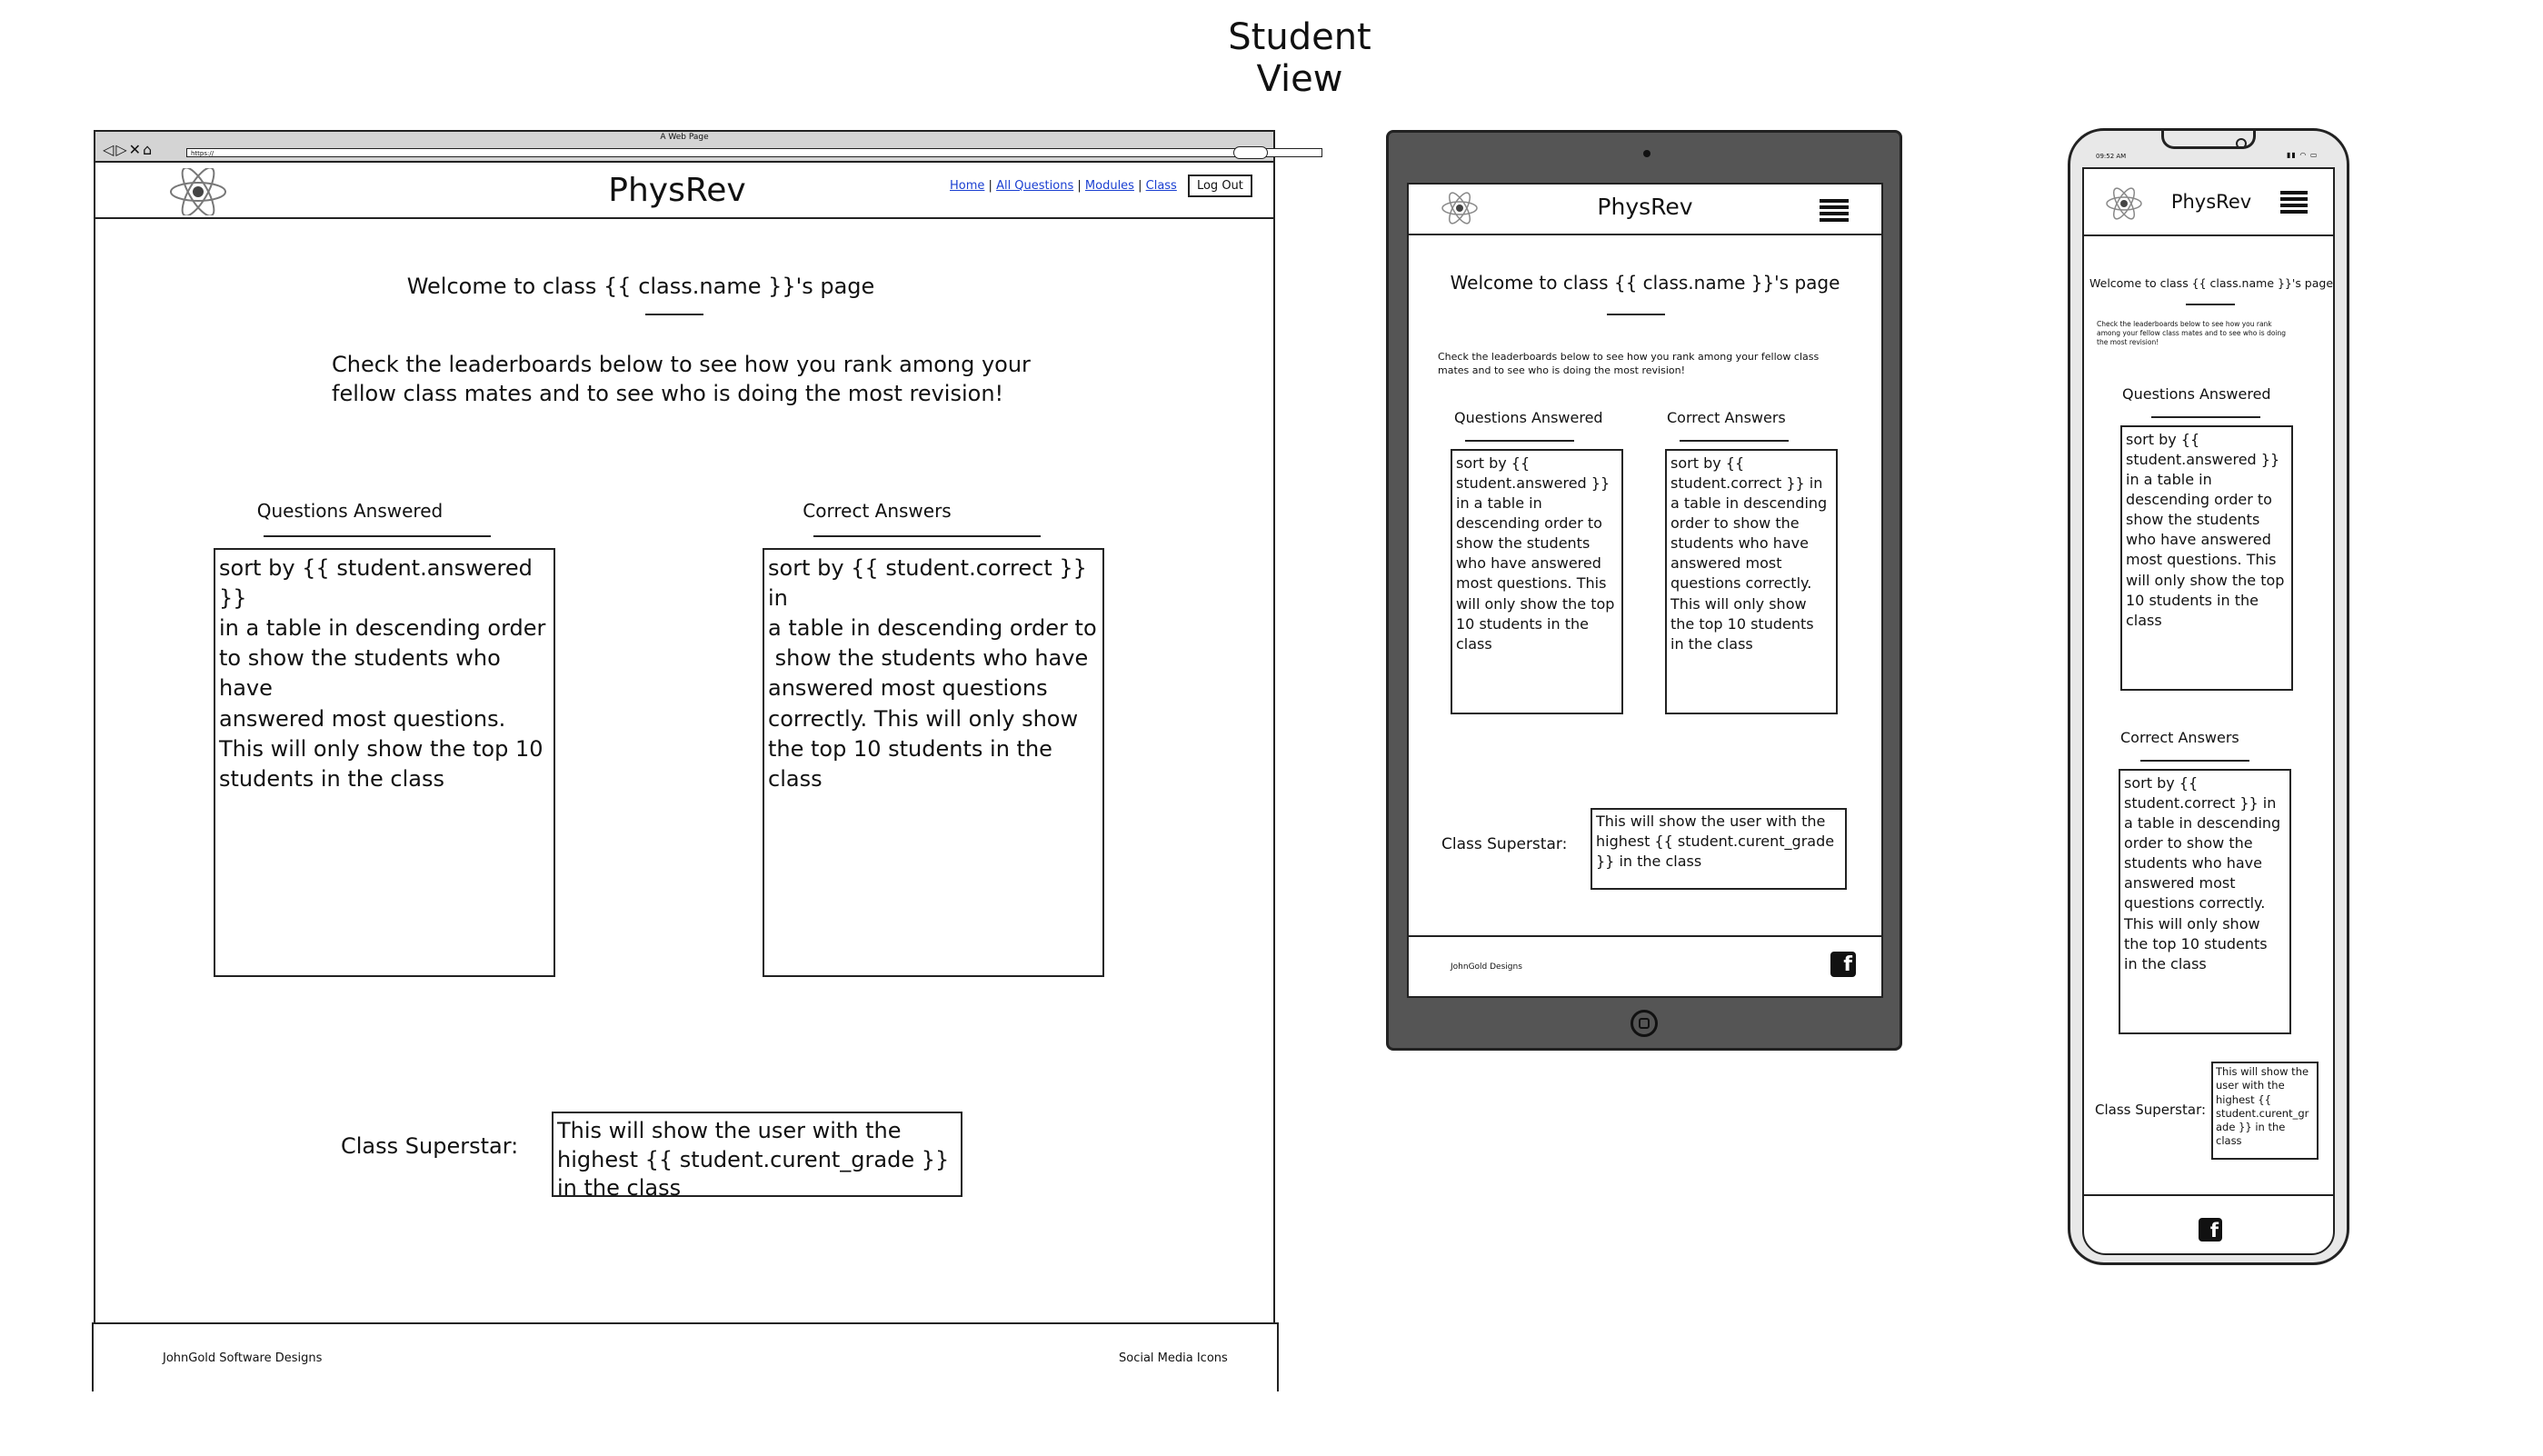 The width and height of the screenshot is (2543, 1456). I want to click on browser-chrome: A Web Page ◁▷✕⌂ https://, so click(709, 147).